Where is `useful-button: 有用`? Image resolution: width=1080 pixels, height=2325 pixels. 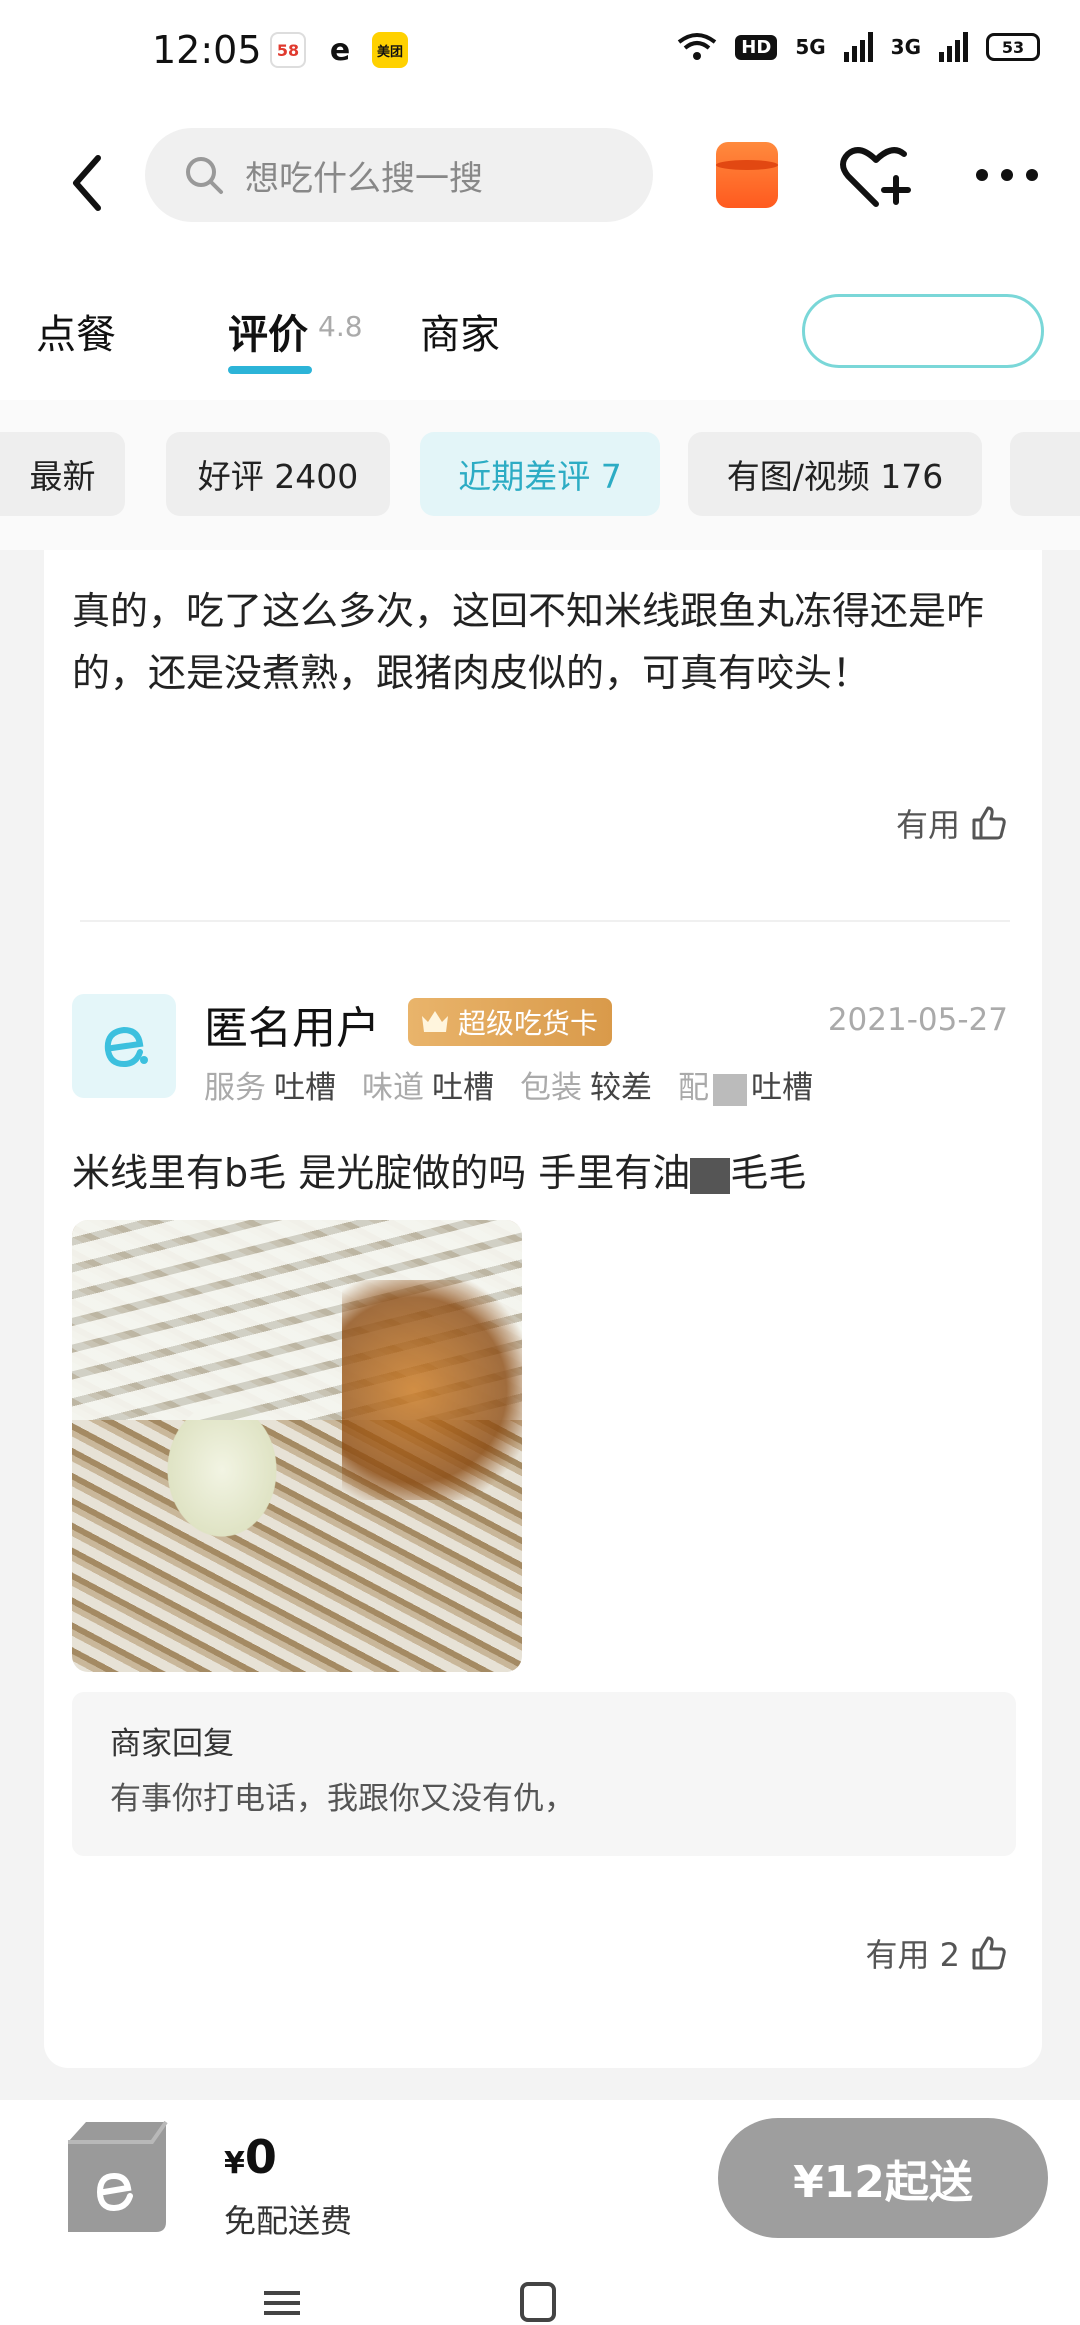 useful-button: 有用 is located at coordinates (952, 823).